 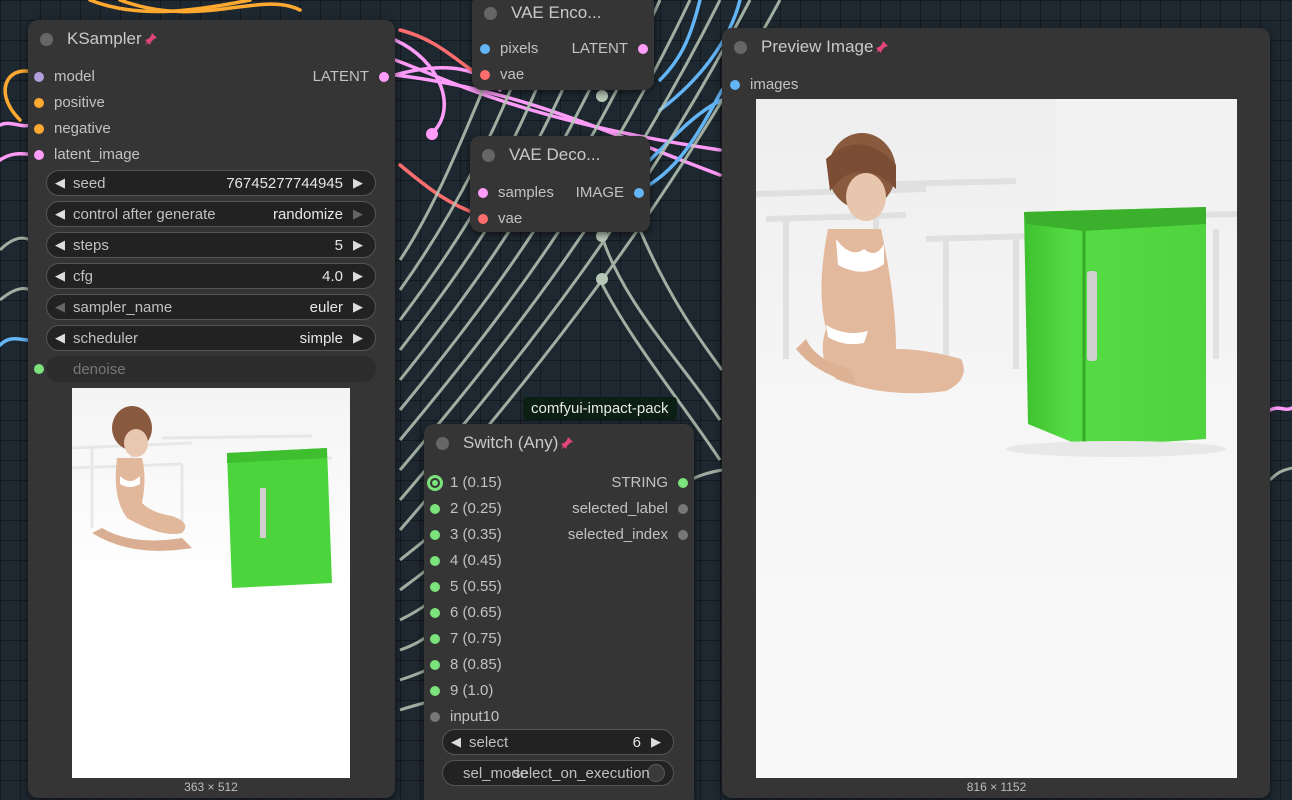 What do you see at coordinates (39, 369) in the screenshot?
I see `denoise-input-dot-icon` at bounding box center [39, 369].